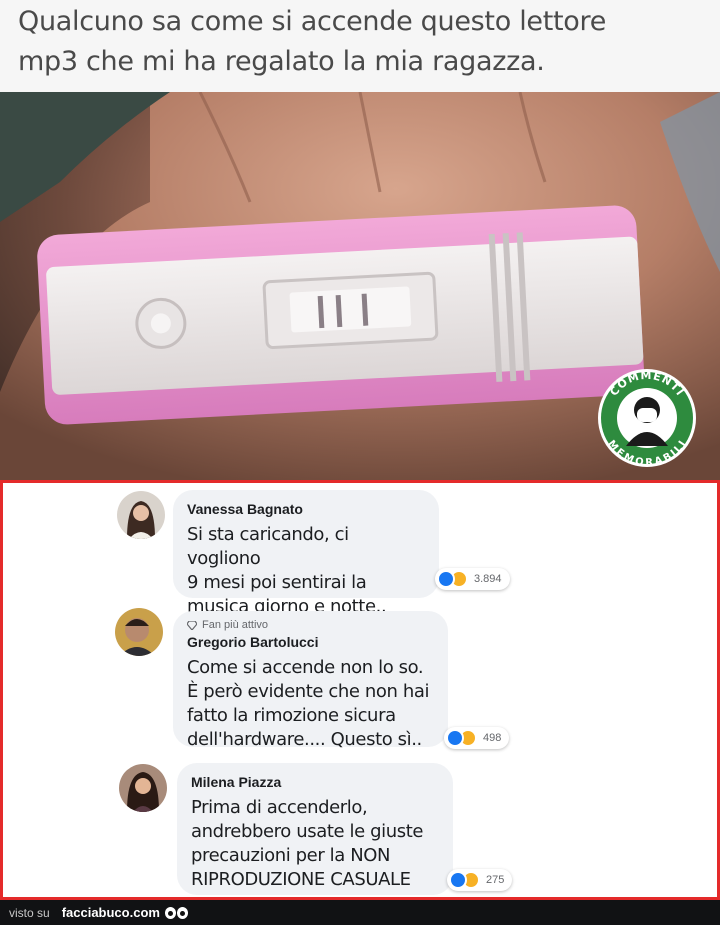 The width and height of the screenshot is (720, 925). Describe the element at coordinates (307, 831) in the screenshot. I see `comment-line: andrebbero usate le giuste` at that location.